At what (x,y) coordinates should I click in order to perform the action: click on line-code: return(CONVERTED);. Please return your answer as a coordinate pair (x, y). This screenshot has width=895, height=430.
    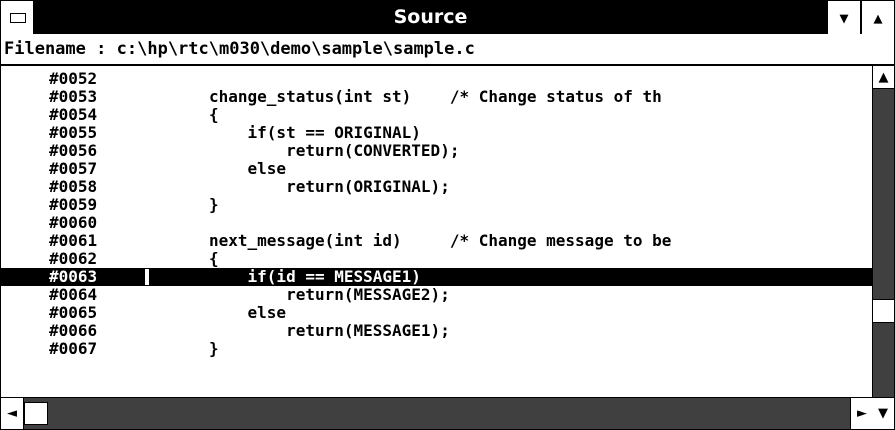
    Looking at the image, I should click on (334, 150).